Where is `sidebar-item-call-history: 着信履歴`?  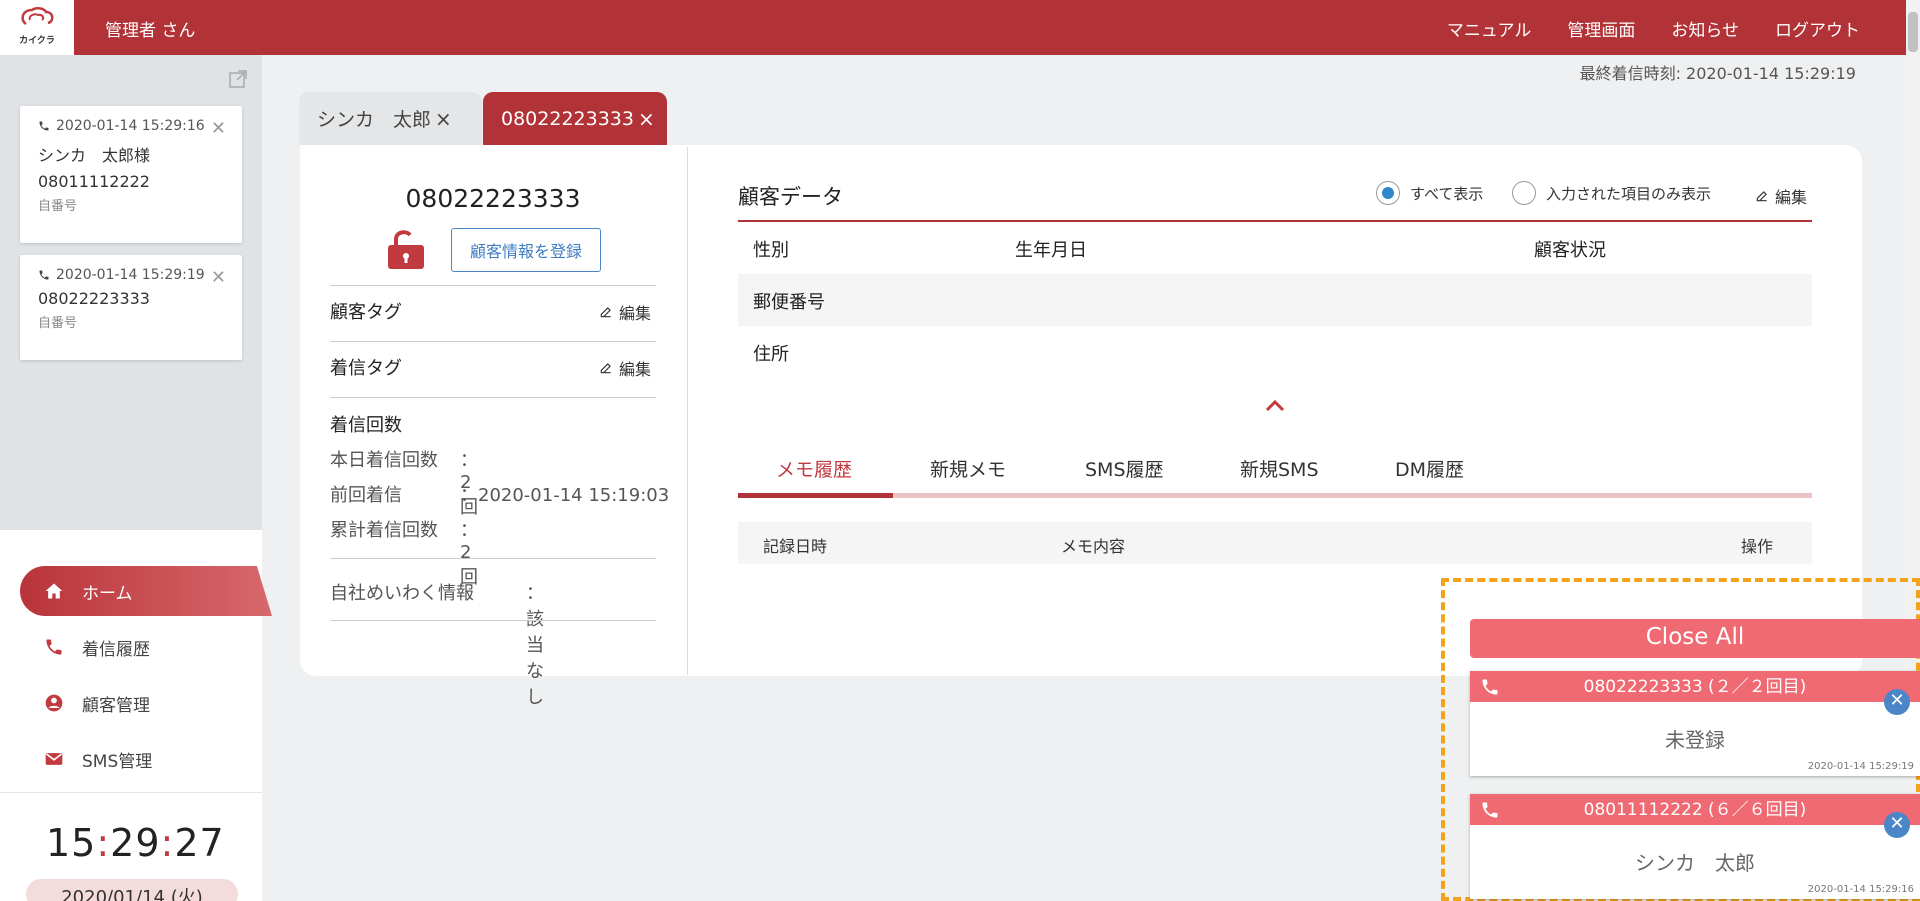 sidebar-item-call-history: 着信履歴 is located at coordinates (146, 647).